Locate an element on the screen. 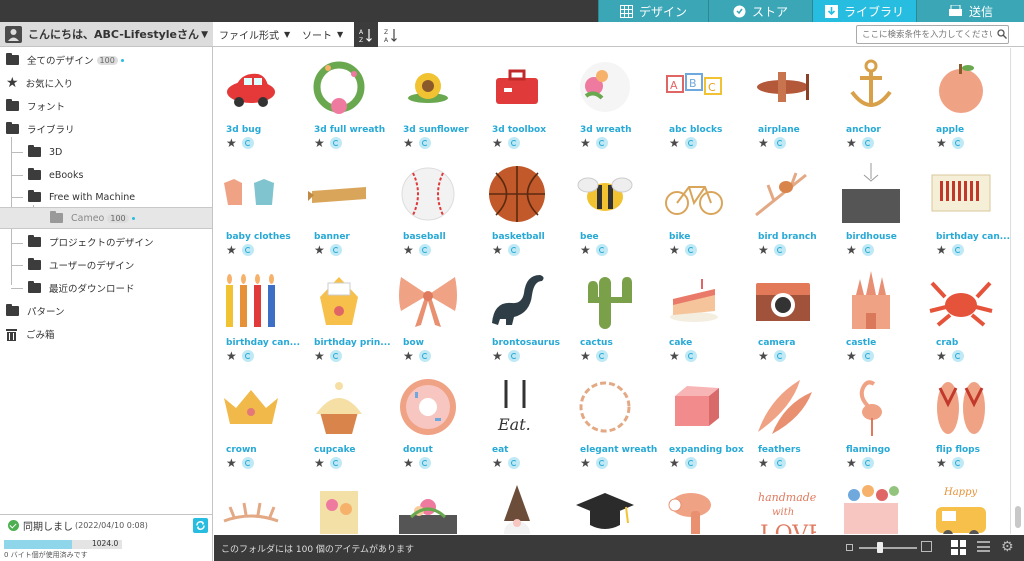  design-tile: A B Cabc blocks ★ is located at coordinates (701, 101).